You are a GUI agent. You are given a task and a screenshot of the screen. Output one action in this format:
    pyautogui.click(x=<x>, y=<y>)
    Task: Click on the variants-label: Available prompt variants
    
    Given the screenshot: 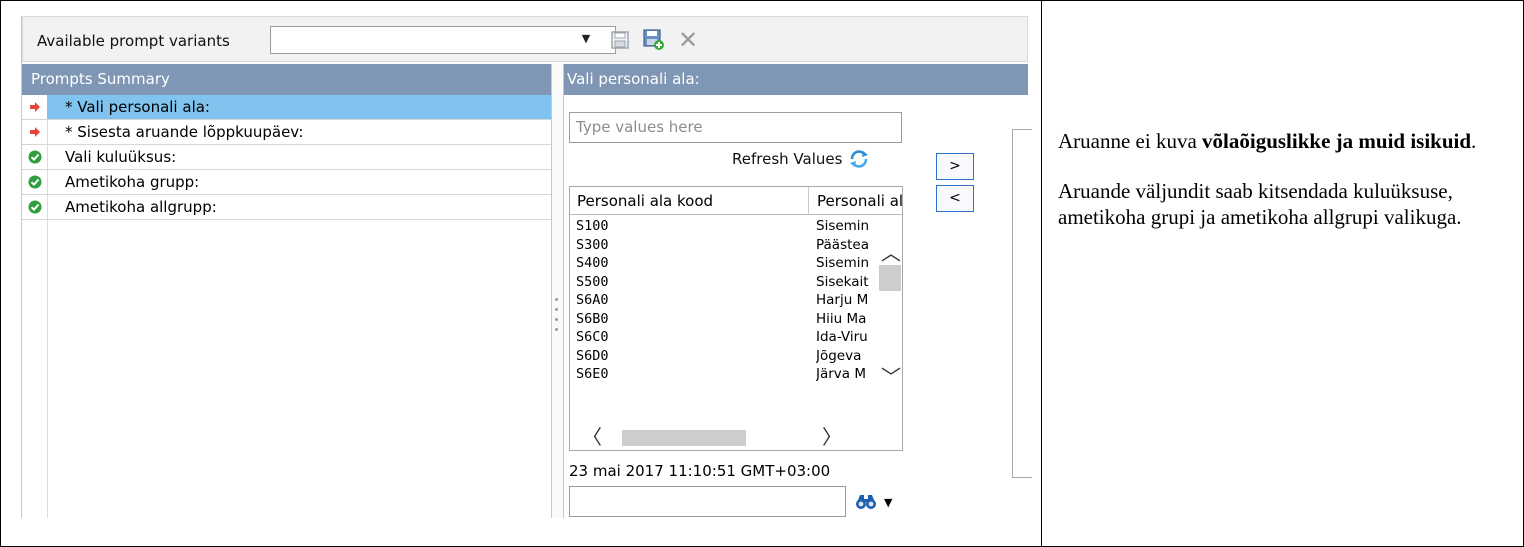 What is the action you would take?
    pyautogui.click(x=133, y=41)
    